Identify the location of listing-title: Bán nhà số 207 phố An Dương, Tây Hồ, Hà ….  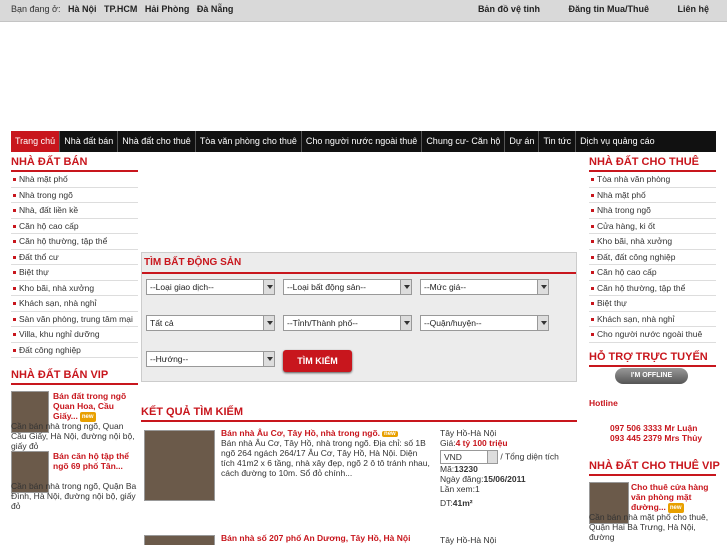
(315, 538).